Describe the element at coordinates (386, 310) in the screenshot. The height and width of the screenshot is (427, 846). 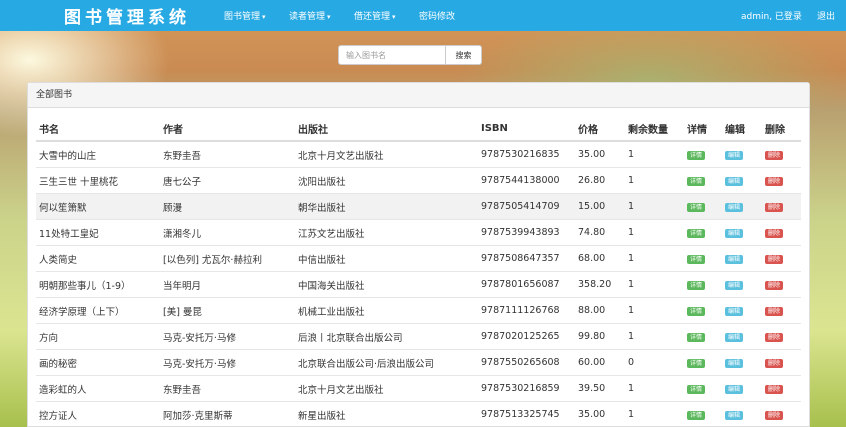
I see `cell-publisher: 机械工业出版社` at that location.